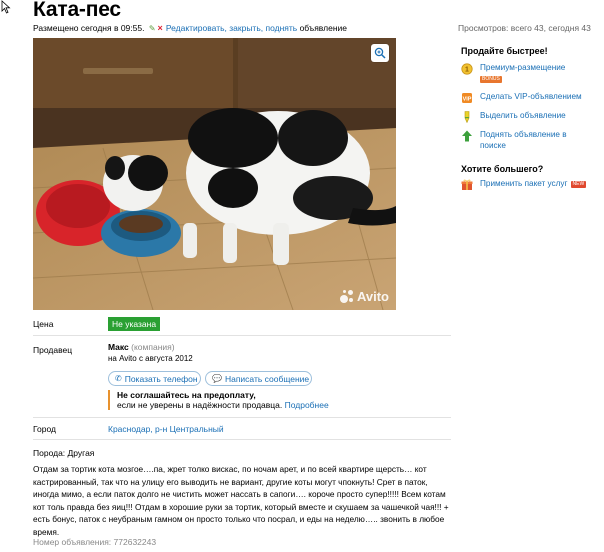  What do you see at coordinates (364, 296) in the screenshot?
I see `avito-watermark: Avito` at bounding box center [364, 296].